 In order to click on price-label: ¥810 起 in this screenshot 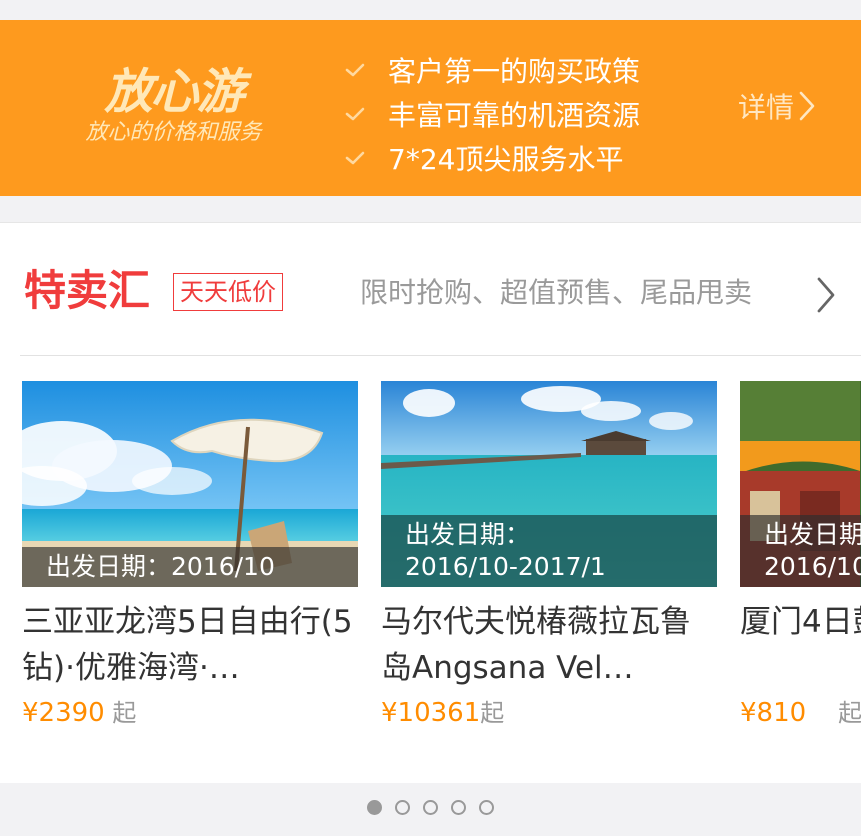, I will do `click(800, 713)`.